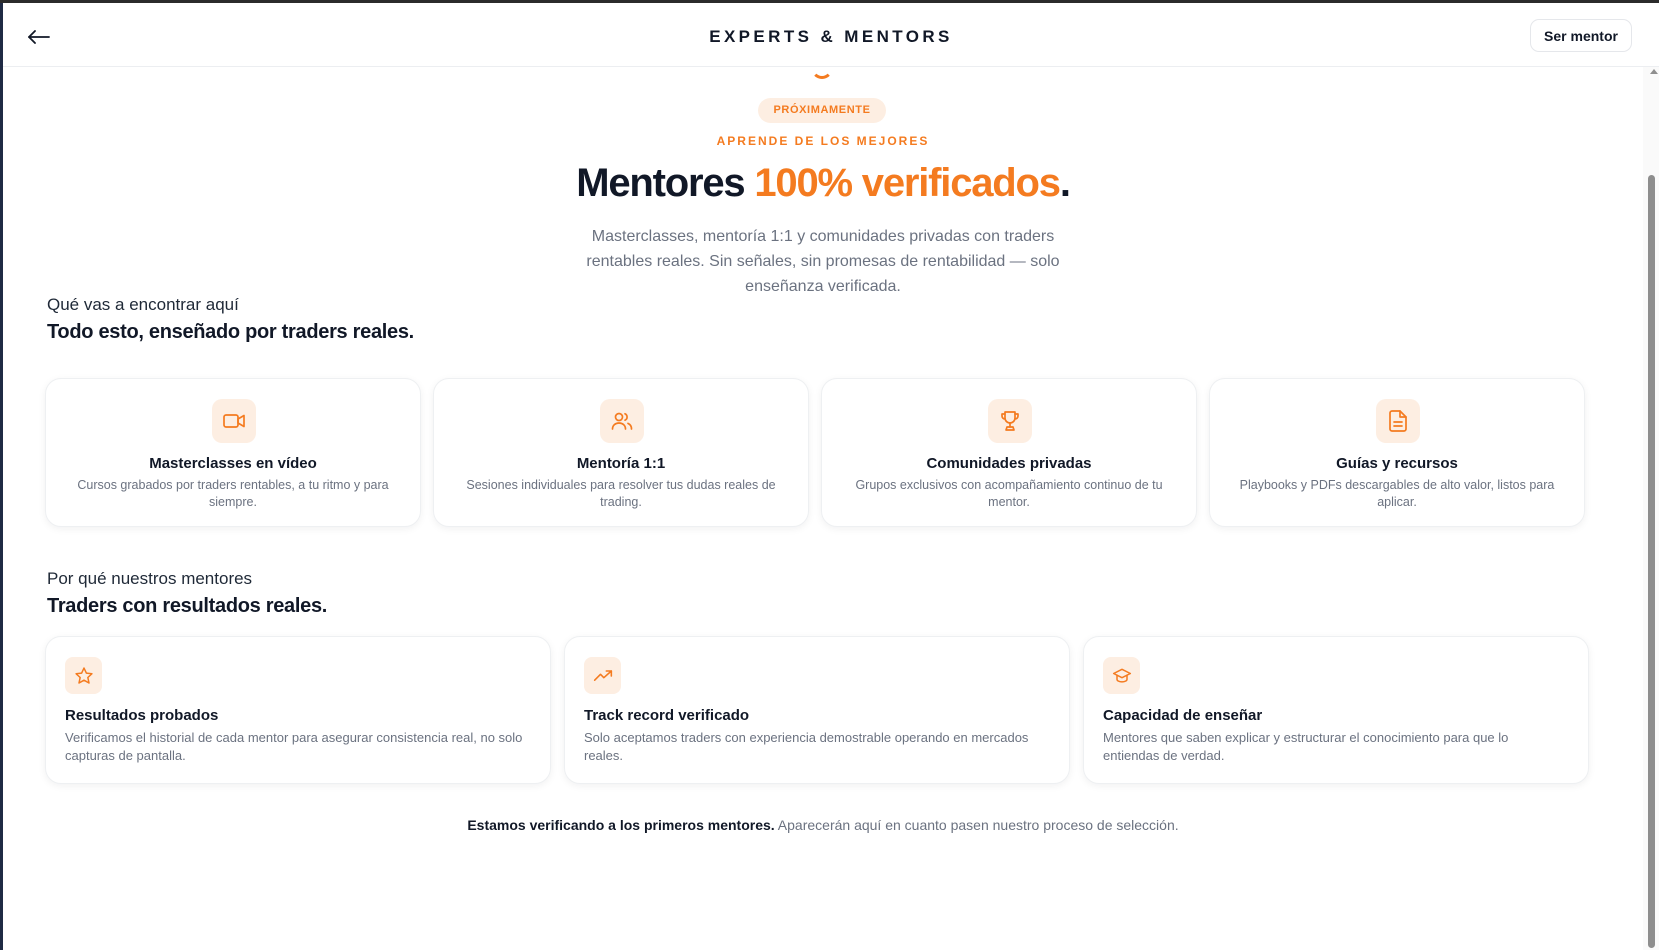  I want to click on features-title: Todo esto, enseñado por traders reales., so click(230, 332).